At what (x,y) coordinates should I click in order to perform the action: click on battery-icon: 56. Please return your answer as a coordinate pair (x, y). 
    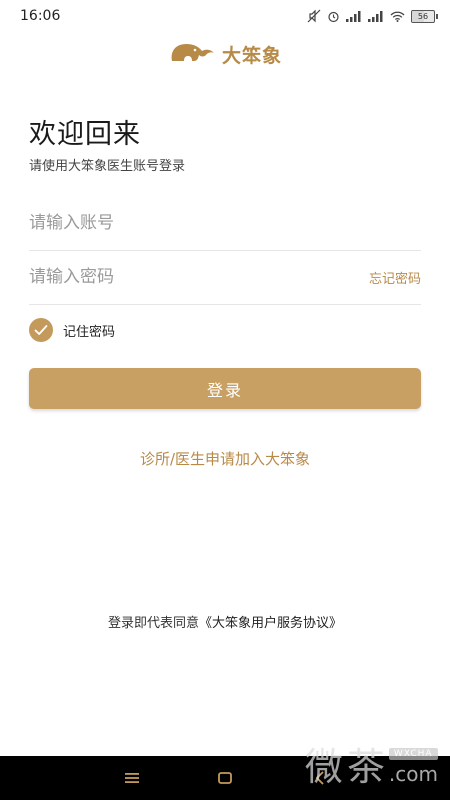
    Looking at the image, I should click on (424, 16).